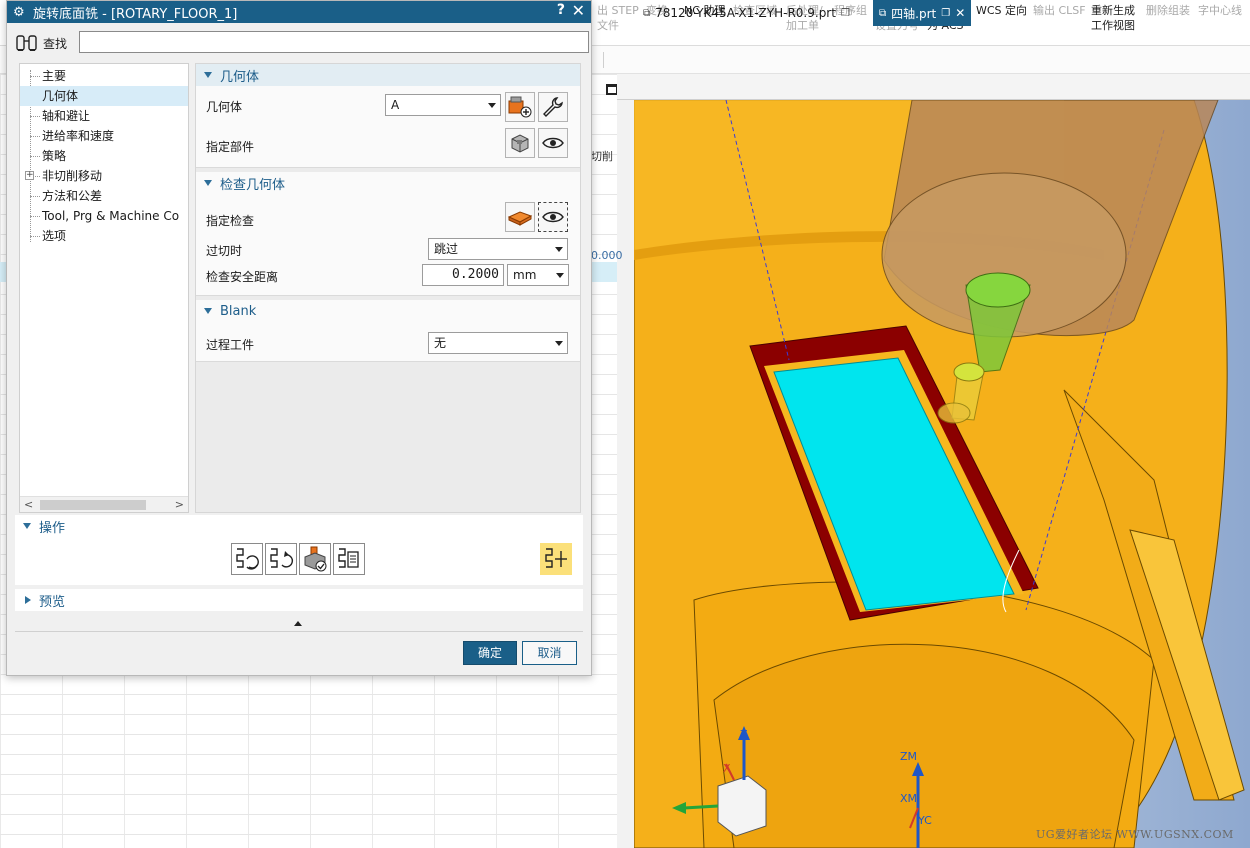 This screenshot has width=1250, height=848. Describe the element at coordinates (960, 13) in the screenshot. I see `tab-close-icon: ✕` at that location.